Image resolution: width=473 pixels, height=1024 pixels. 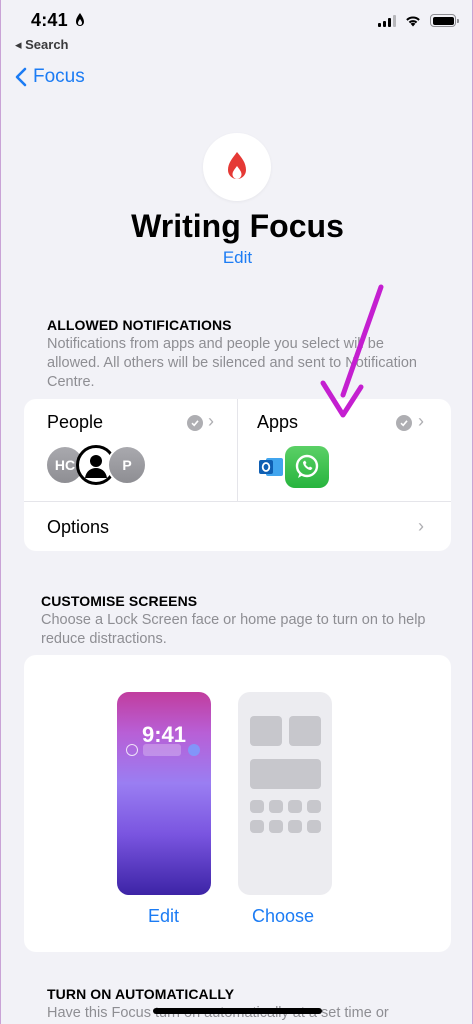 What do you see at coordinates (237, 258) in the screenshot?
I see `edit-focus-link: Edit` at bounding box center [237, 258].